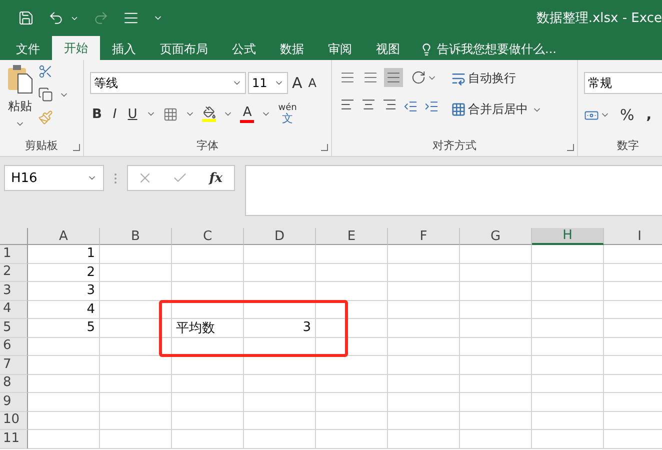 This screenshot has width=662, height=450. What do you see at coordinates (312, 83) in the screenshot?
I see `shrink-font-button: A` at bounding box center [312, 83].